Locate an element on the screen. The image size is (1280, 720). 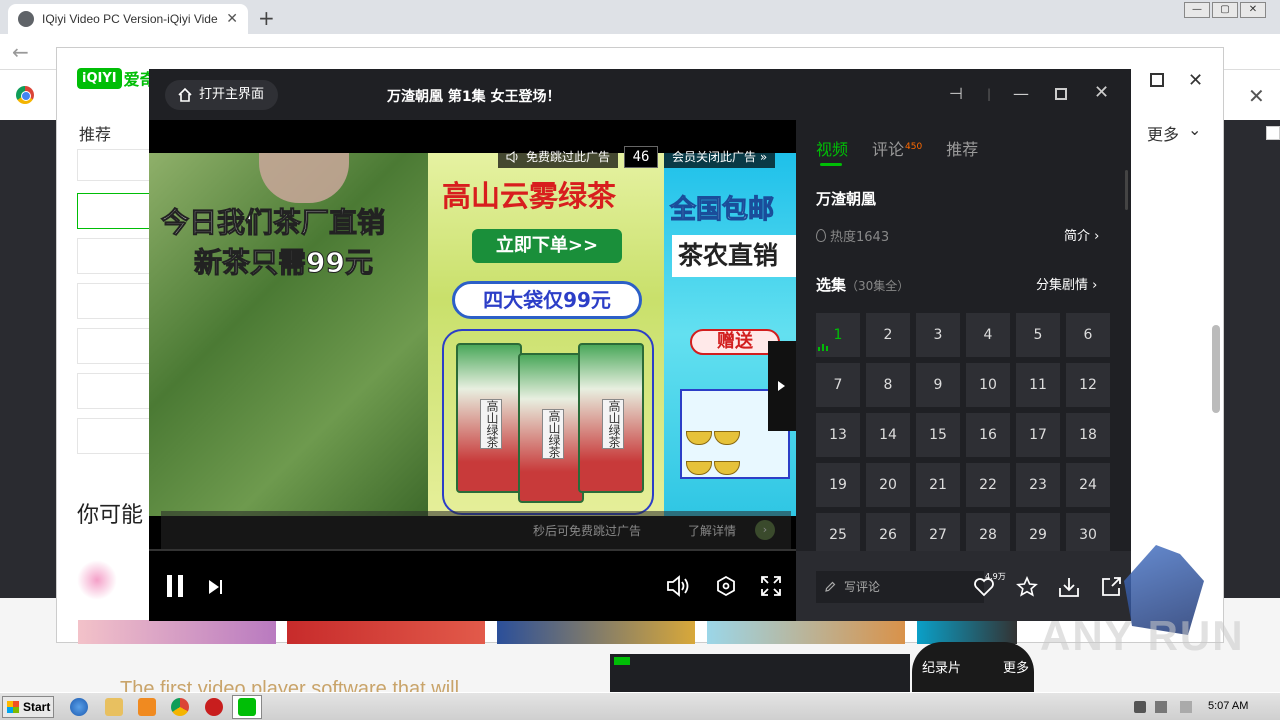
fullscreen-icon is located at coordinates (771, 586).